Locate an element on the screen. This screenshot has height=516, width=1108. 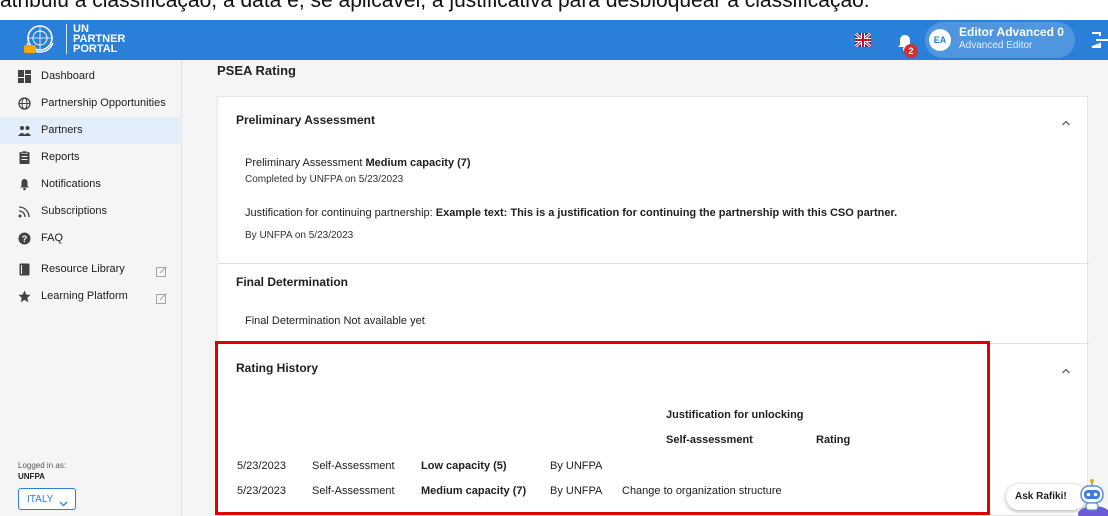
report-icon is located at coordinates (24, 157).